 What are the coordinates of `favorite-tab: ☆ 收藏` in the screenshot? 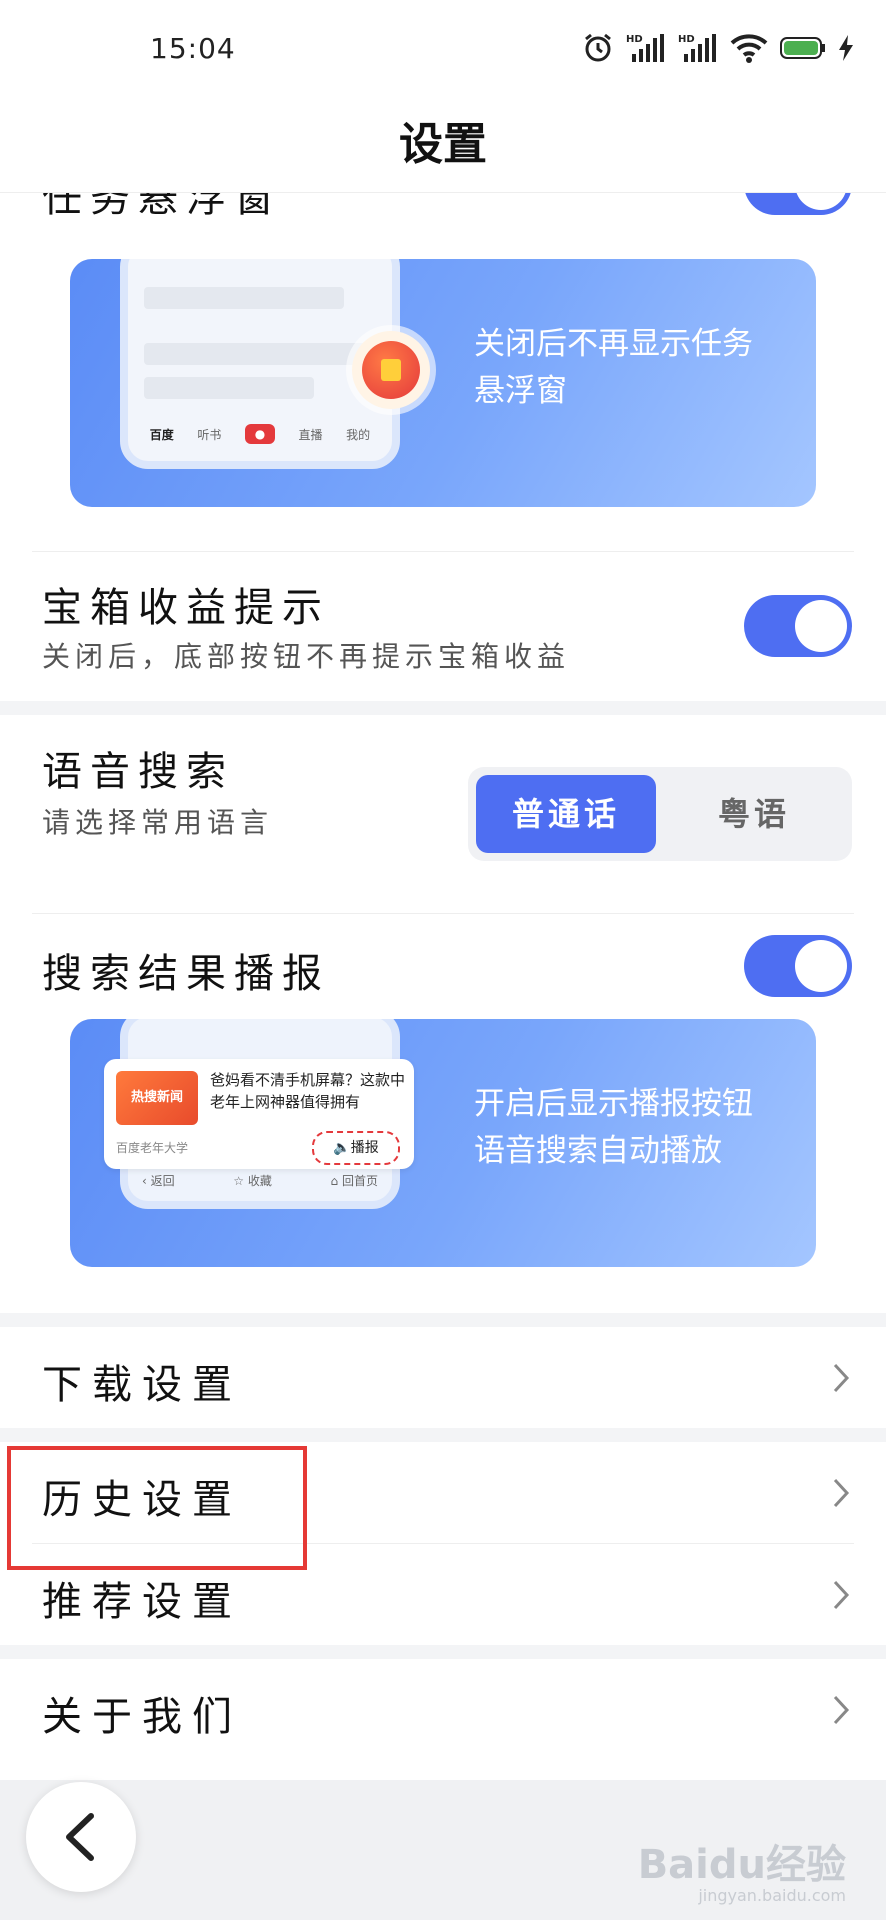 It's located at (252, 1181).